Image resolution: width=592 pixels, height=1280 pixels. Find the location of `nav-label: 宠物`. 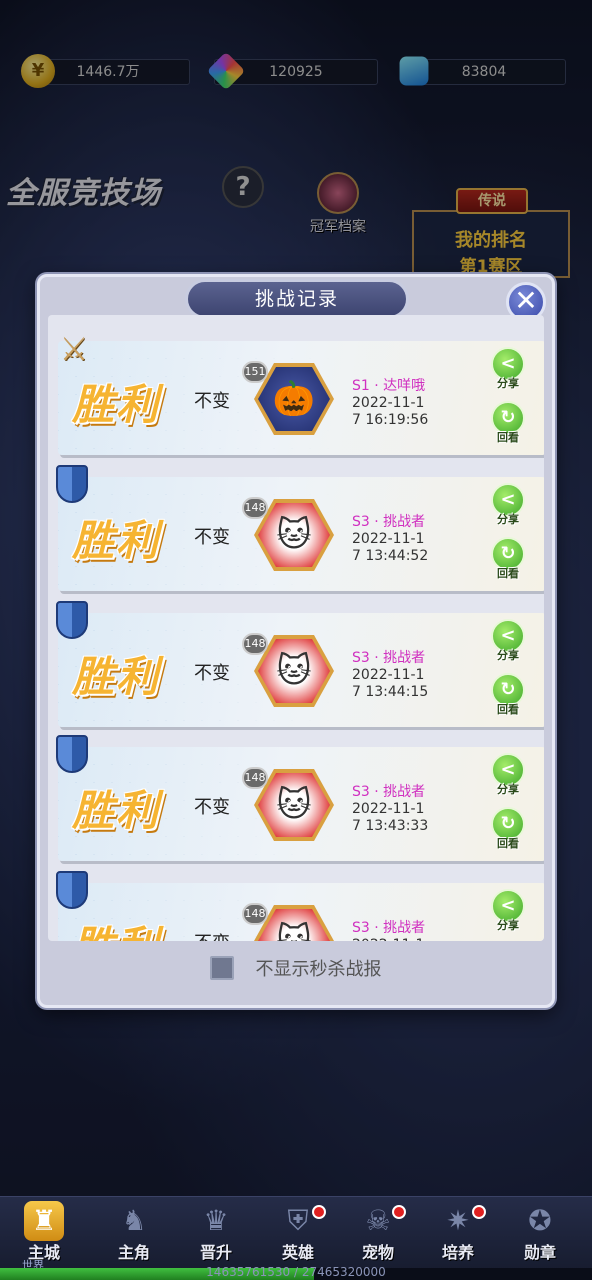

nav-label: 宠物 is located at coordinates (377, 1252).